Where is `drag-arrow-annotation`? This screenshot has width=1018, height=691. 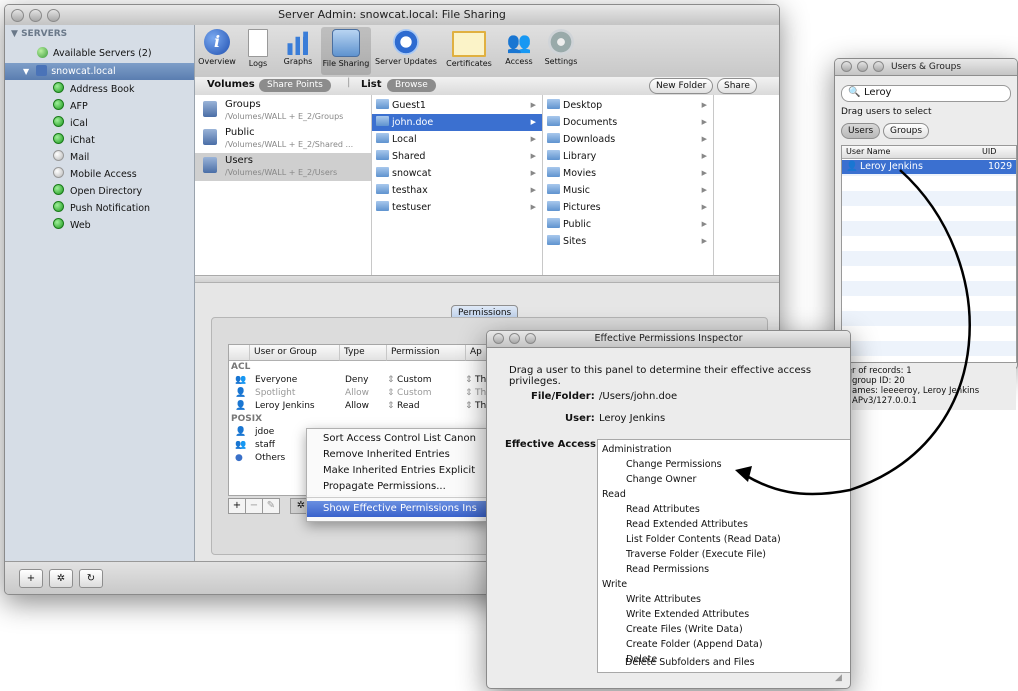
drag-arrow-annotation is located at coordinates (853, 332).